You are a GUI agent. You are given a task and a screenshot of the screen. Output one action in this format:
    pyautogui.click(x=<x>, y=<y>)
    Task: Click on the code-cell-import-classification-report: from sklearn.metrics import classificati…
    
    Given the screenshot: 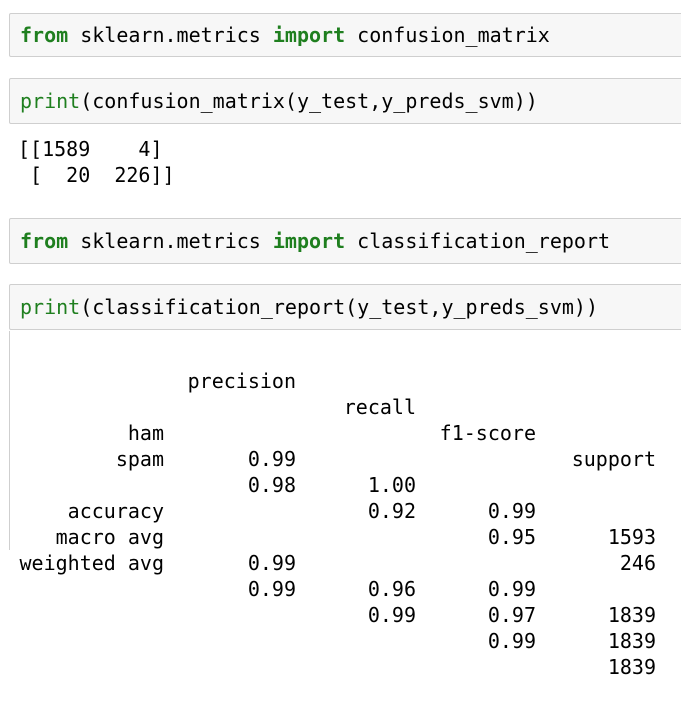 What is the action you would take?
    pyautogui.click(x=345, y=241)
    